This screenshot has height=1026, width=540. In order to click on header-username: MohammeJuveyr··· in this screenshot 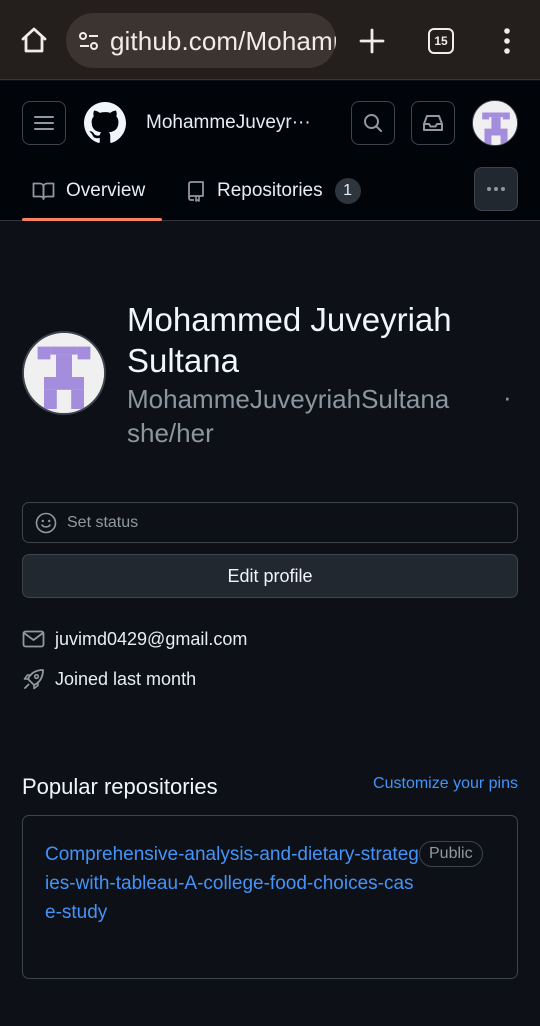, I will do `click(228, 123)`.